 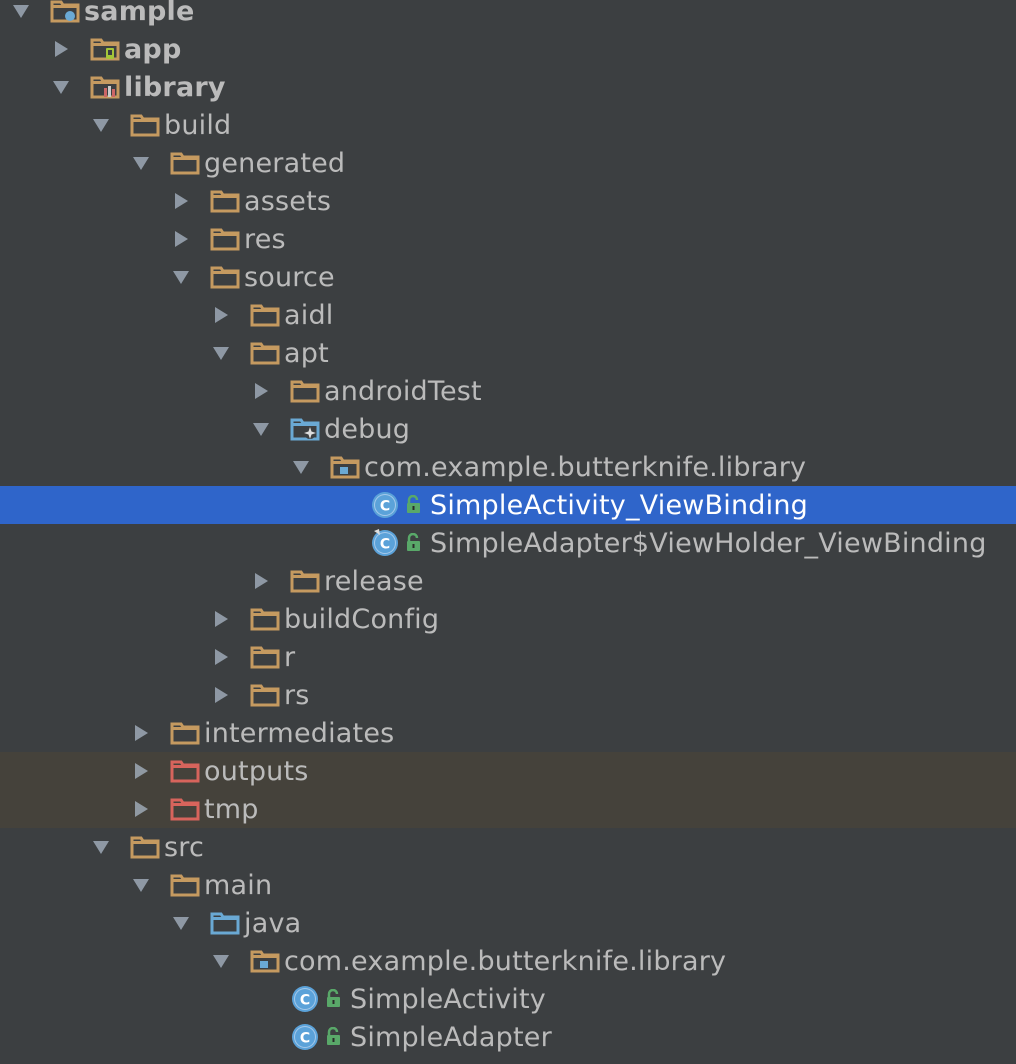 What do you see at coordinates (184, 847) in the screenshot?
I see `tree-item-label: src` at bounding box center [184, 847].